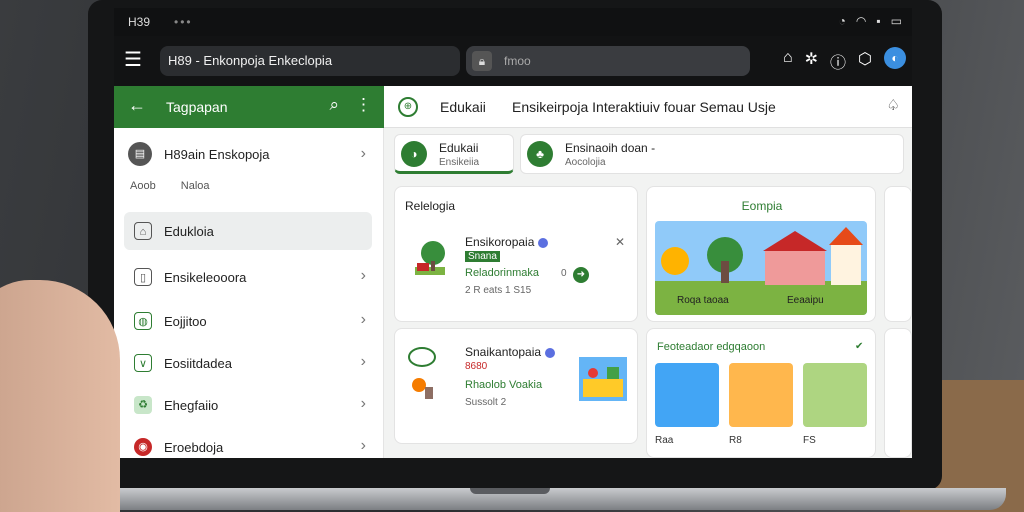 The height and width of the screenshot is (512, 1024). I want to click on row-meta: 2 R eats 1 S15, so click(498, 290).